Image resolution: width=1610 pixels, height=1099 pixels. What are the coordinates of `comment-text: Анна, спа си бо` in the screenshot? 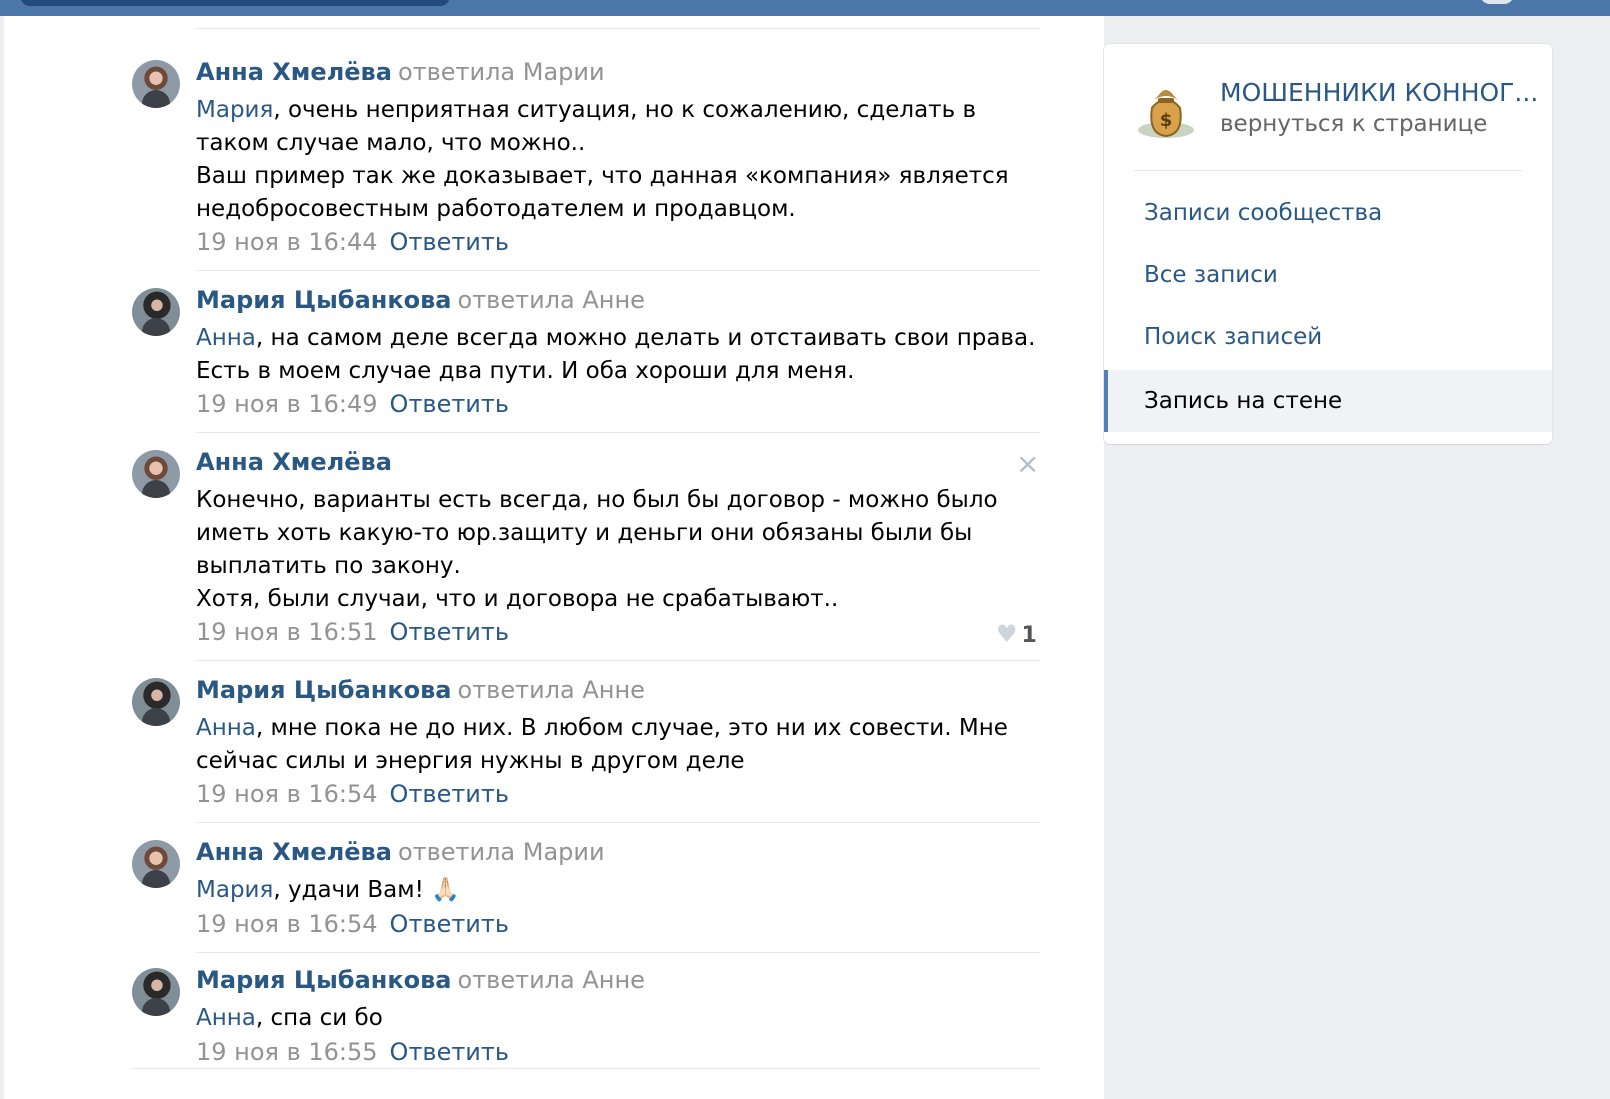 It's located at (626, 1018).